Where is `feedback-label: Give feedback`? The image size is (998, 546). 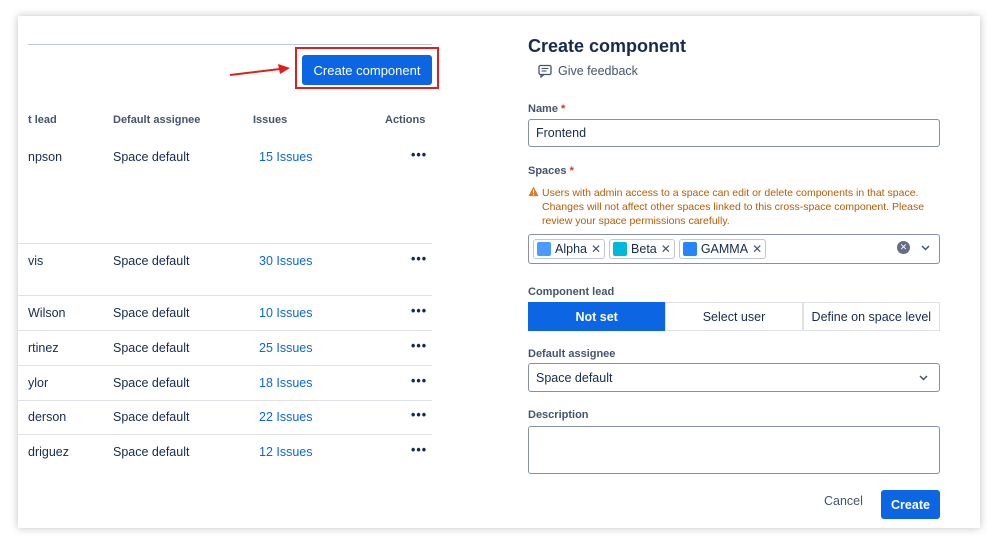 feedback-label: Give feedback is located at coordinates (598, 71).